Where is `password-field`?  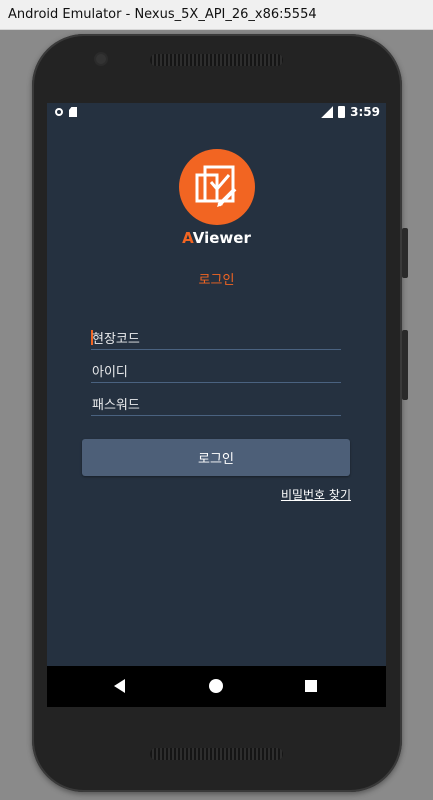
password-field is located at coordinates (216, 405).